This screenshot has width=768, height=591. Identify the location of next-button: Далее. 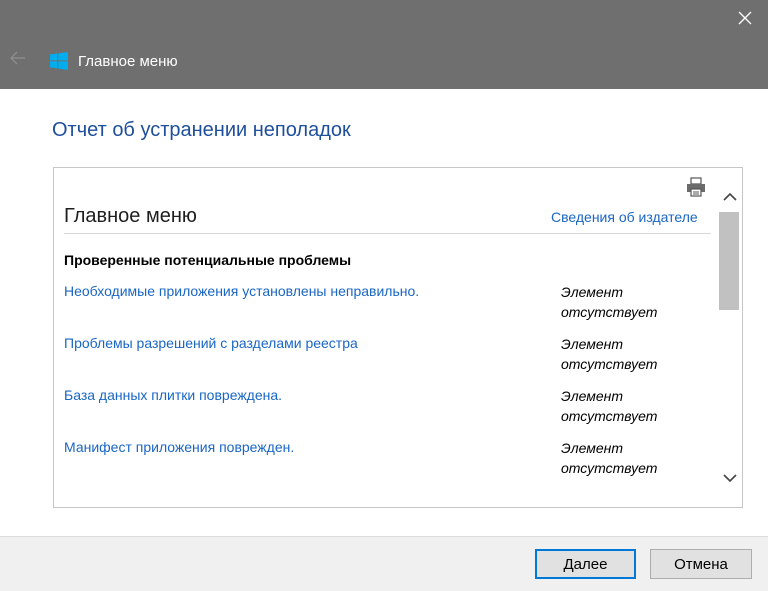
(585, 564).